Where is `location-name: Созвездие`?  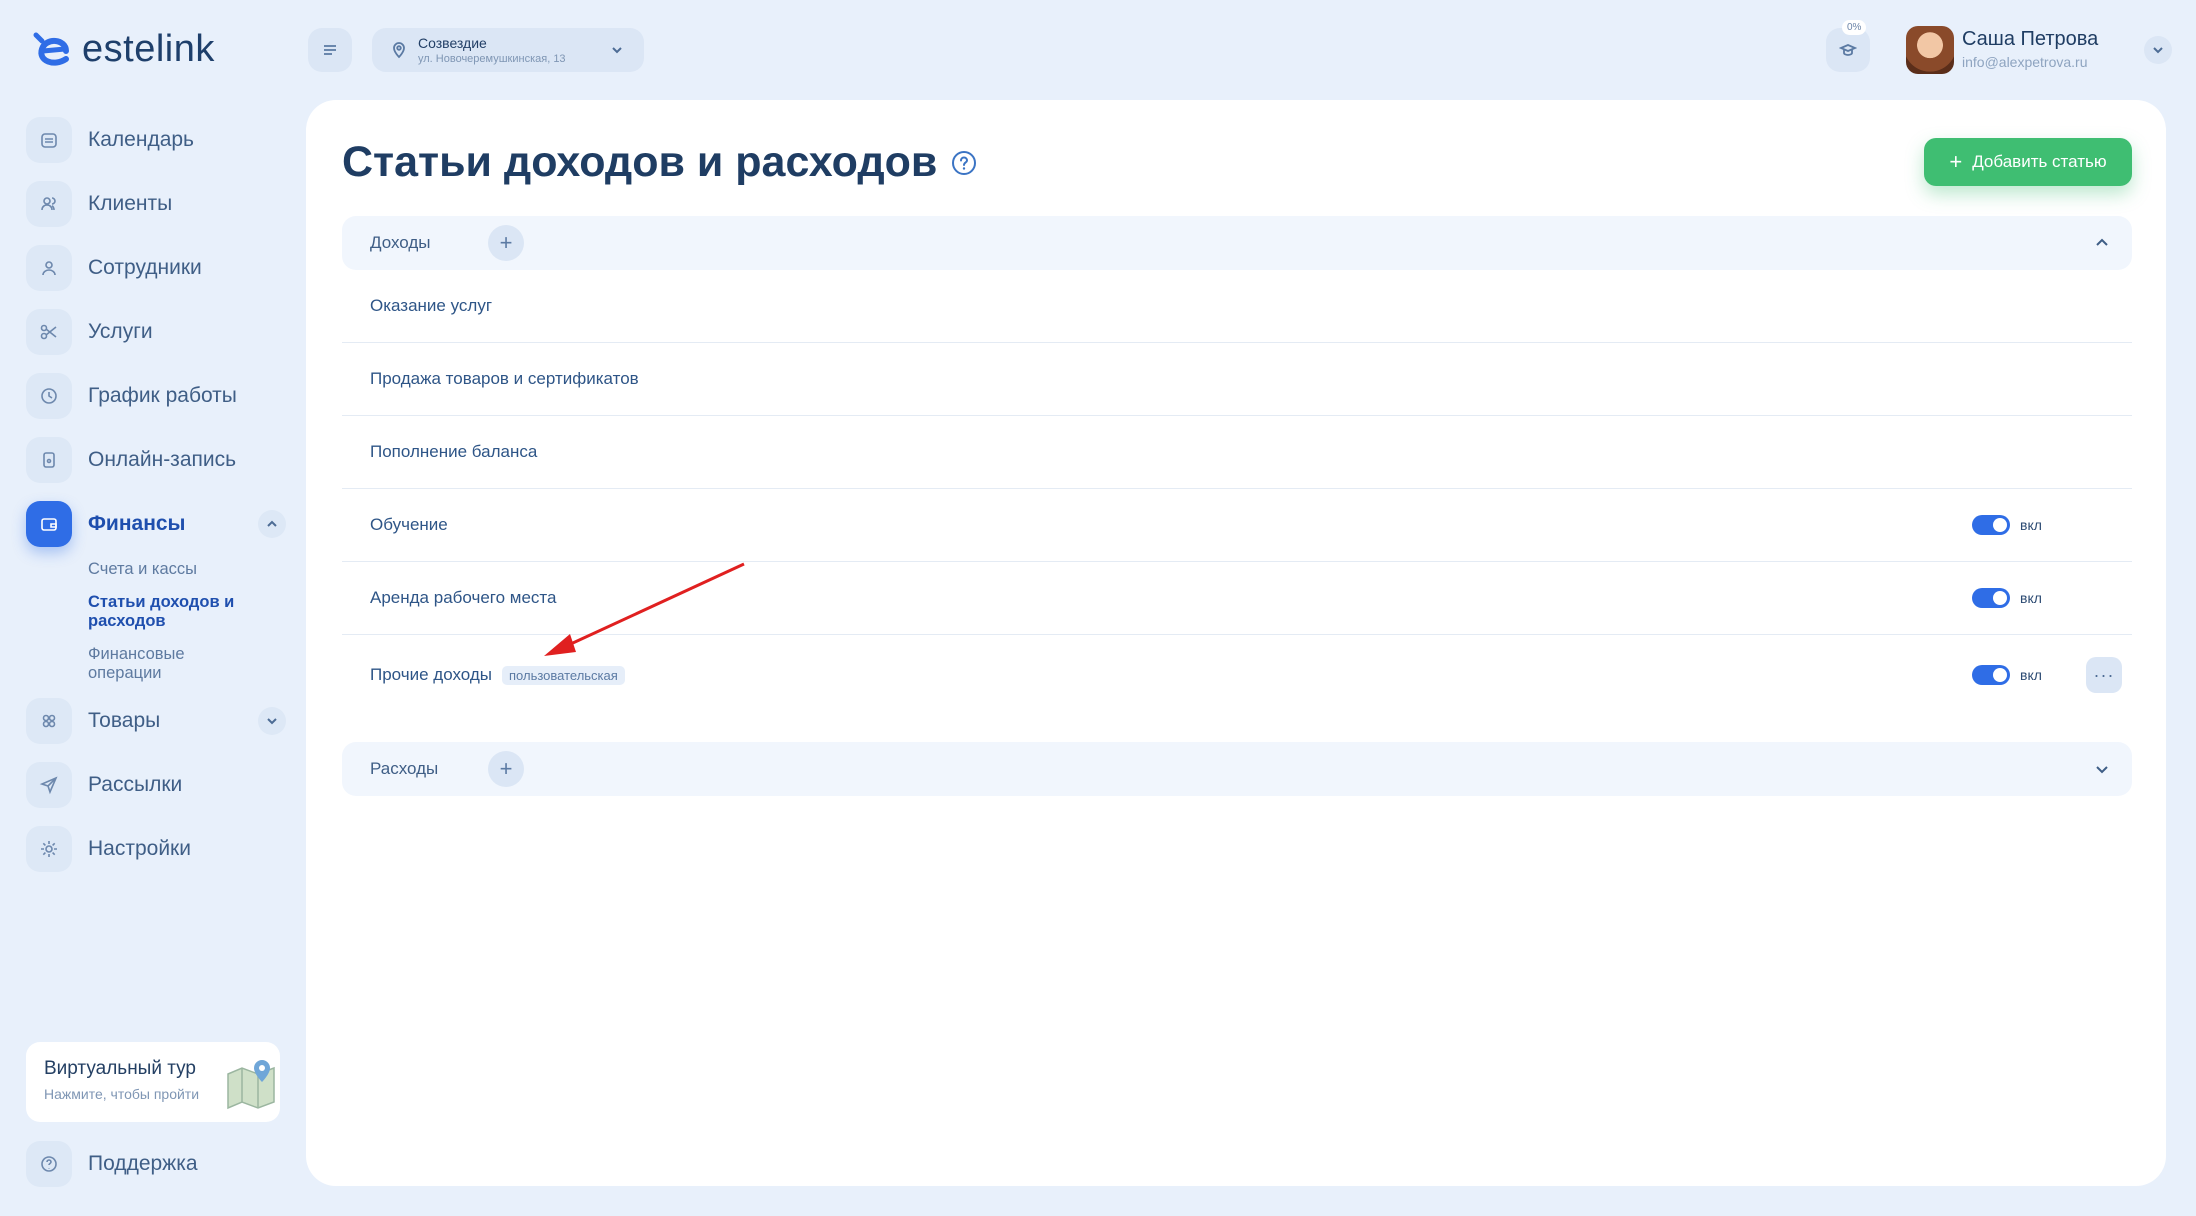
location-name: Созвездие is located at coordinates (452, 43).